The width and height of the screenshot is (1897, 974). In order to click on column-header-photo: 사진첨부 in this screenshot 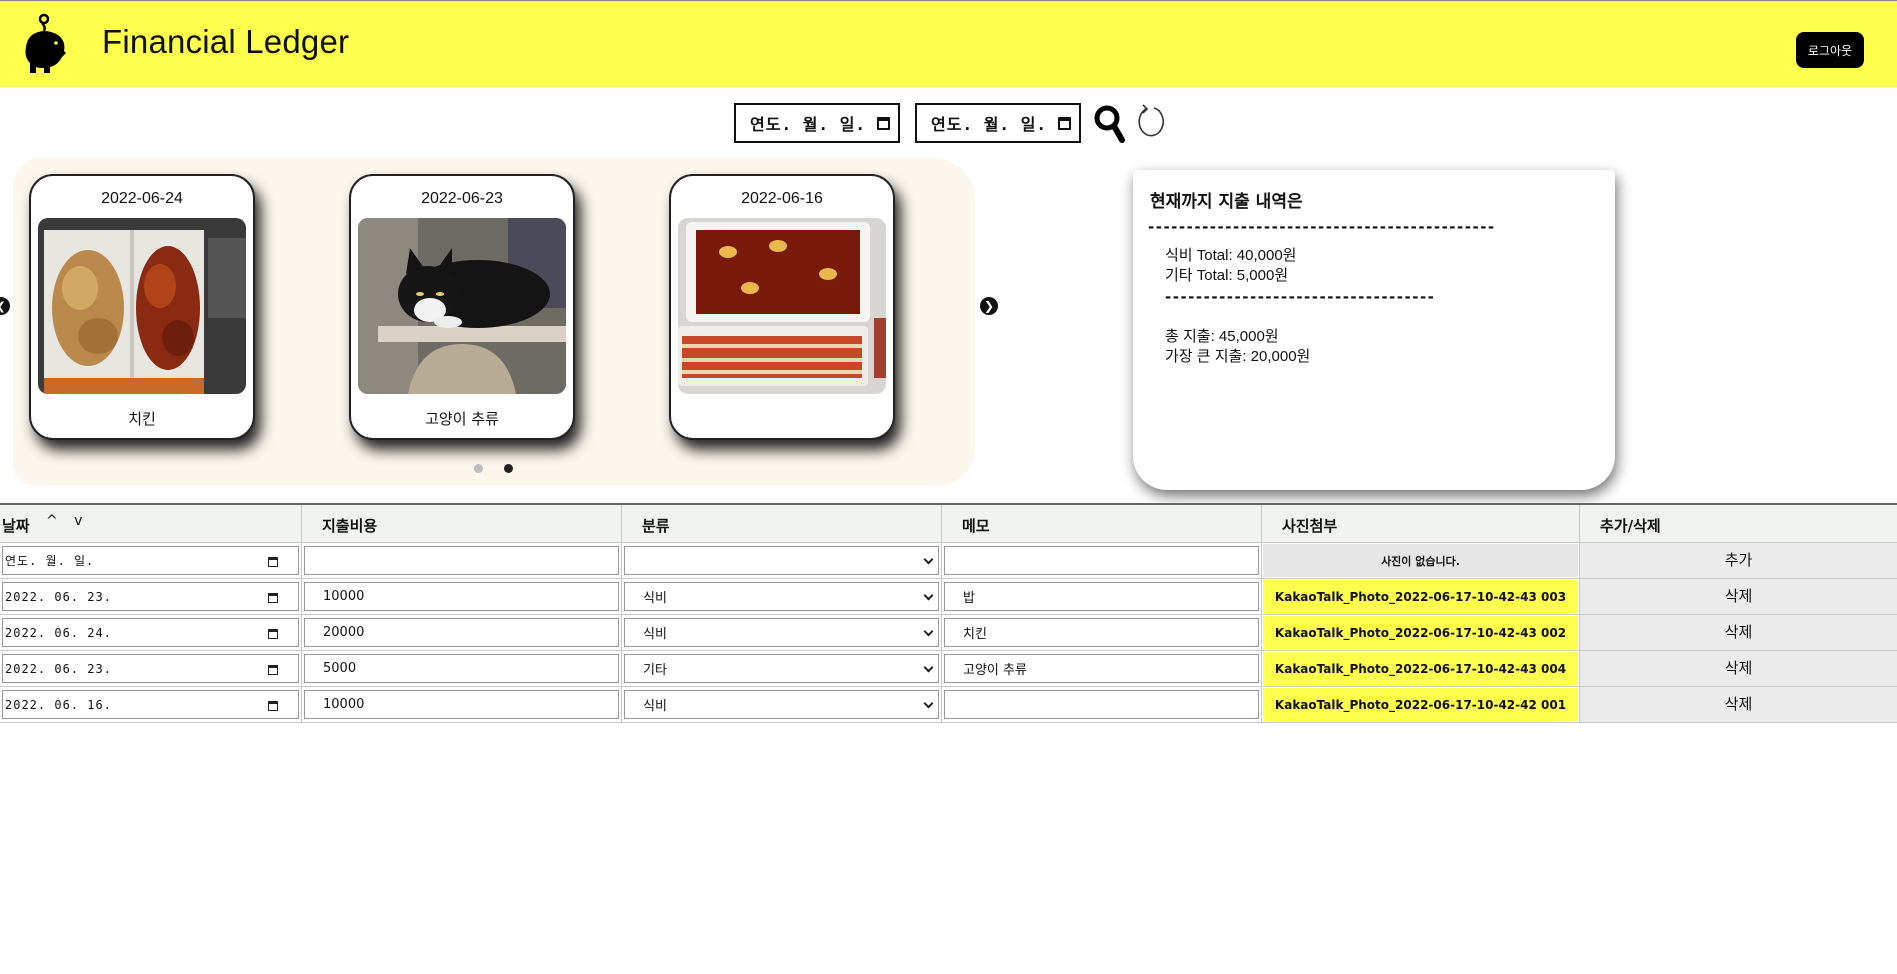, I will do `click(1421, 524)`.